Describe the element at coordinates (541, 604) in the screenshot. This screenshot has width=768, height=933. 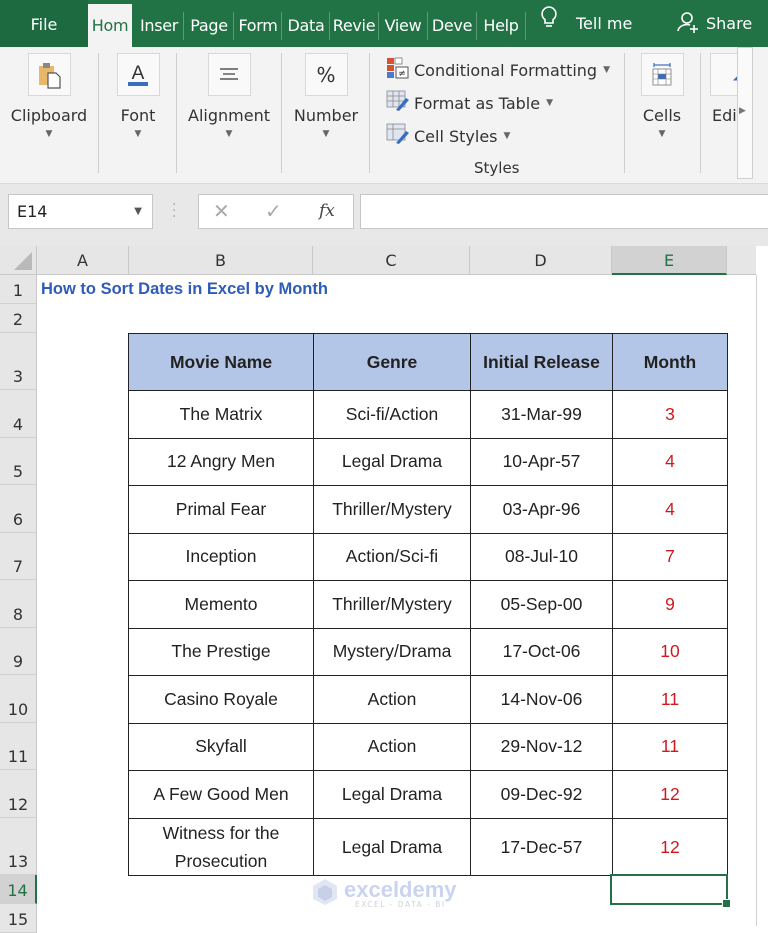
I see `cell-initial-release: 05-Sep-00` at that location.